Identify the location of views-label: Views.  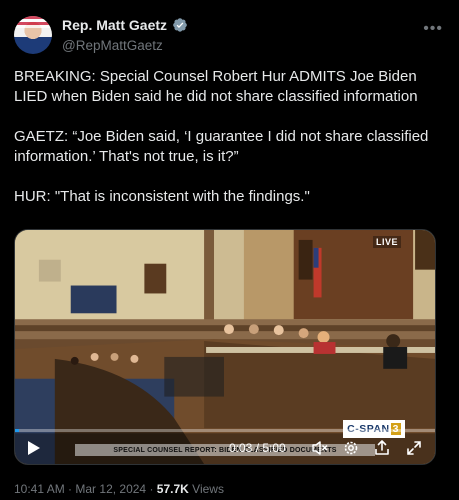
(208, 489).